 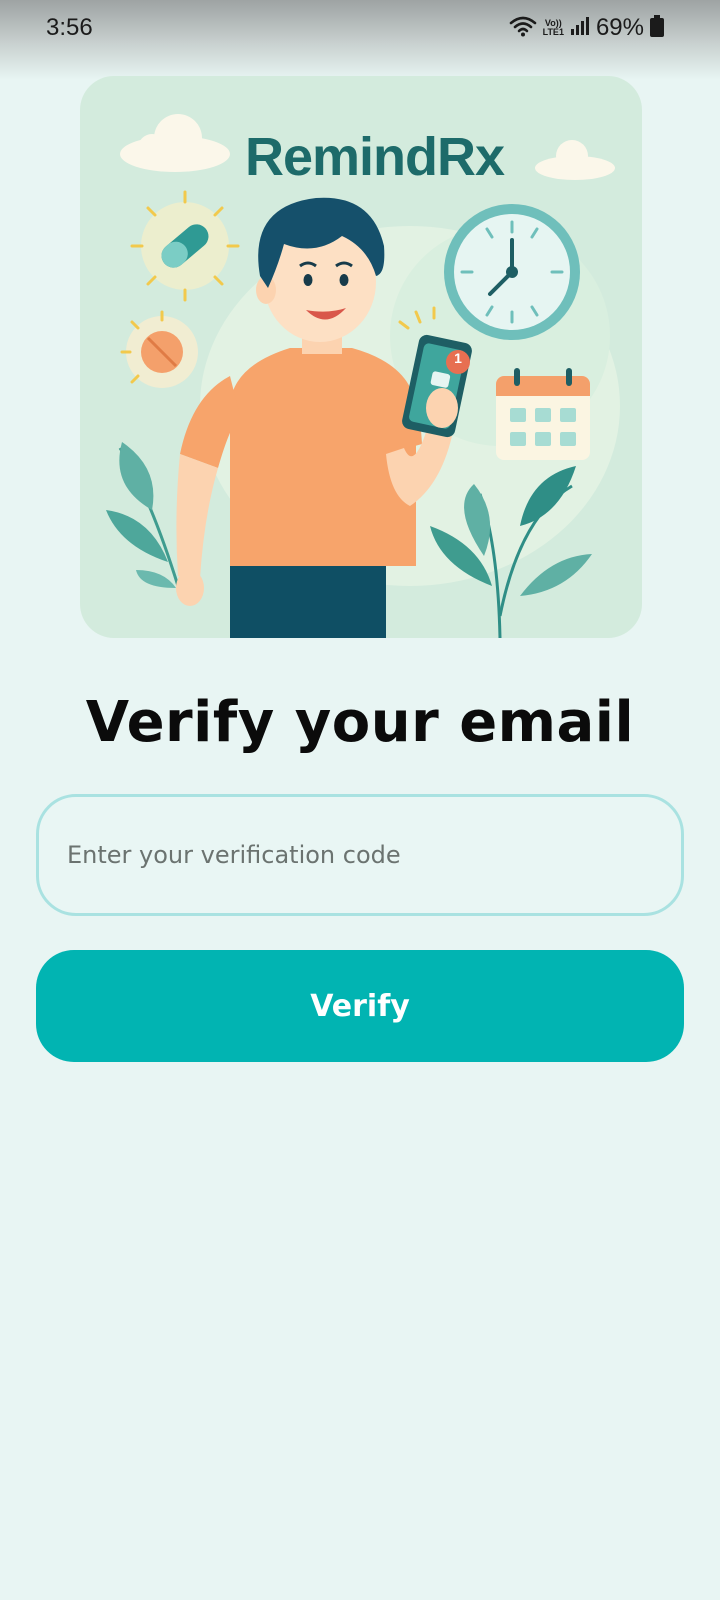 What do you see at coordinates (360, 855) in the screenshot?
I see `verification-code-input` at bounding box center [360, 855].